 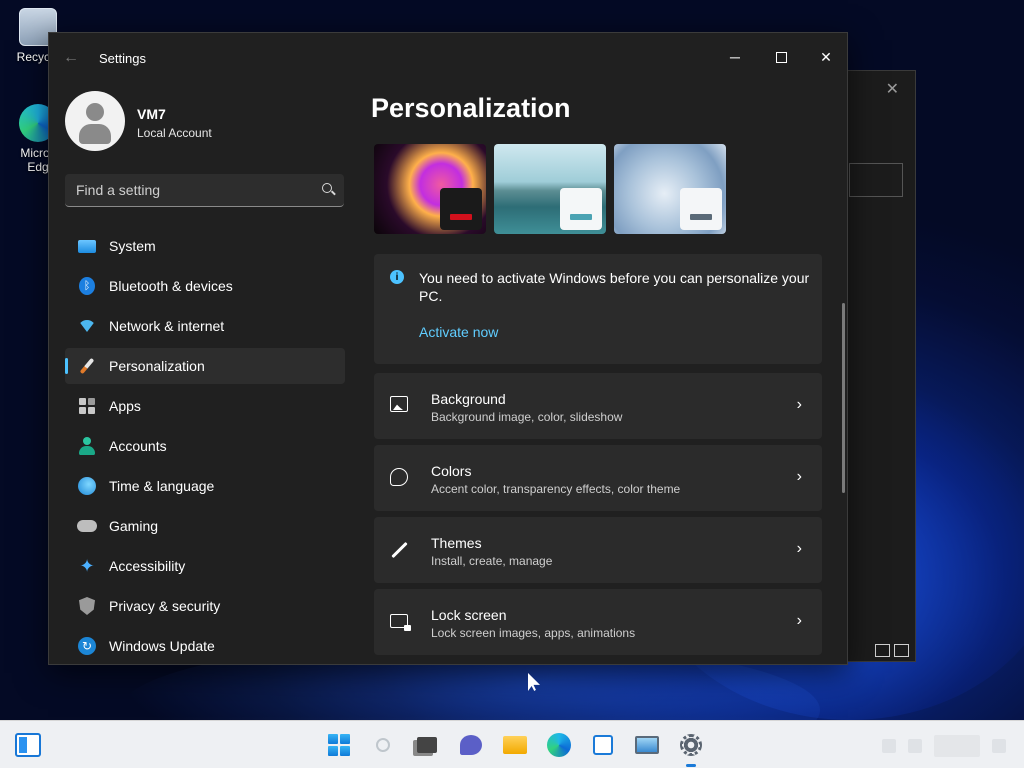 I want to click on active-app-indicator, so click(x=691, y=765).